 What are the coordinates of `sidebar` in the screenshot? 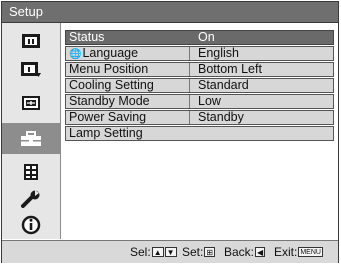 It's located at (31, 131).